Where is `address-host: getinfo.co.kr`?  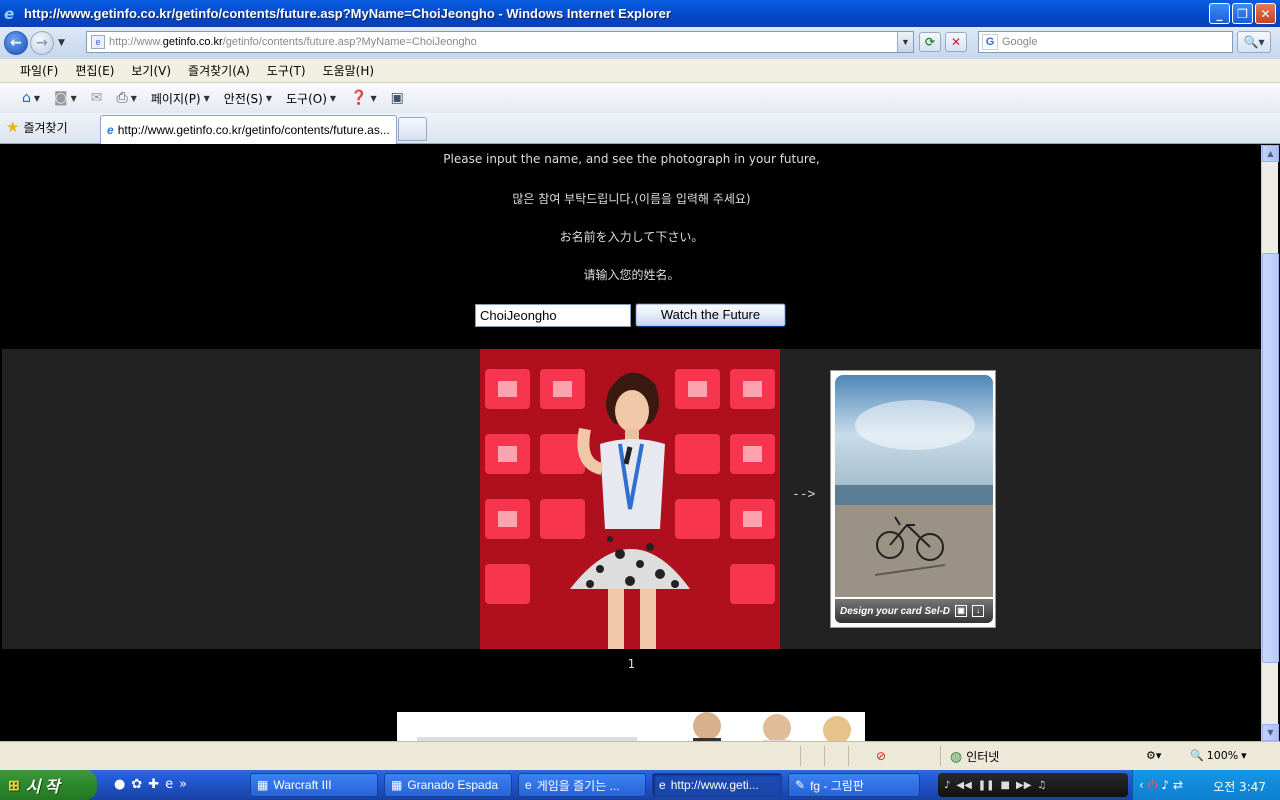 address-host: getinfo.co.kr is located at coordinates (192, 42).